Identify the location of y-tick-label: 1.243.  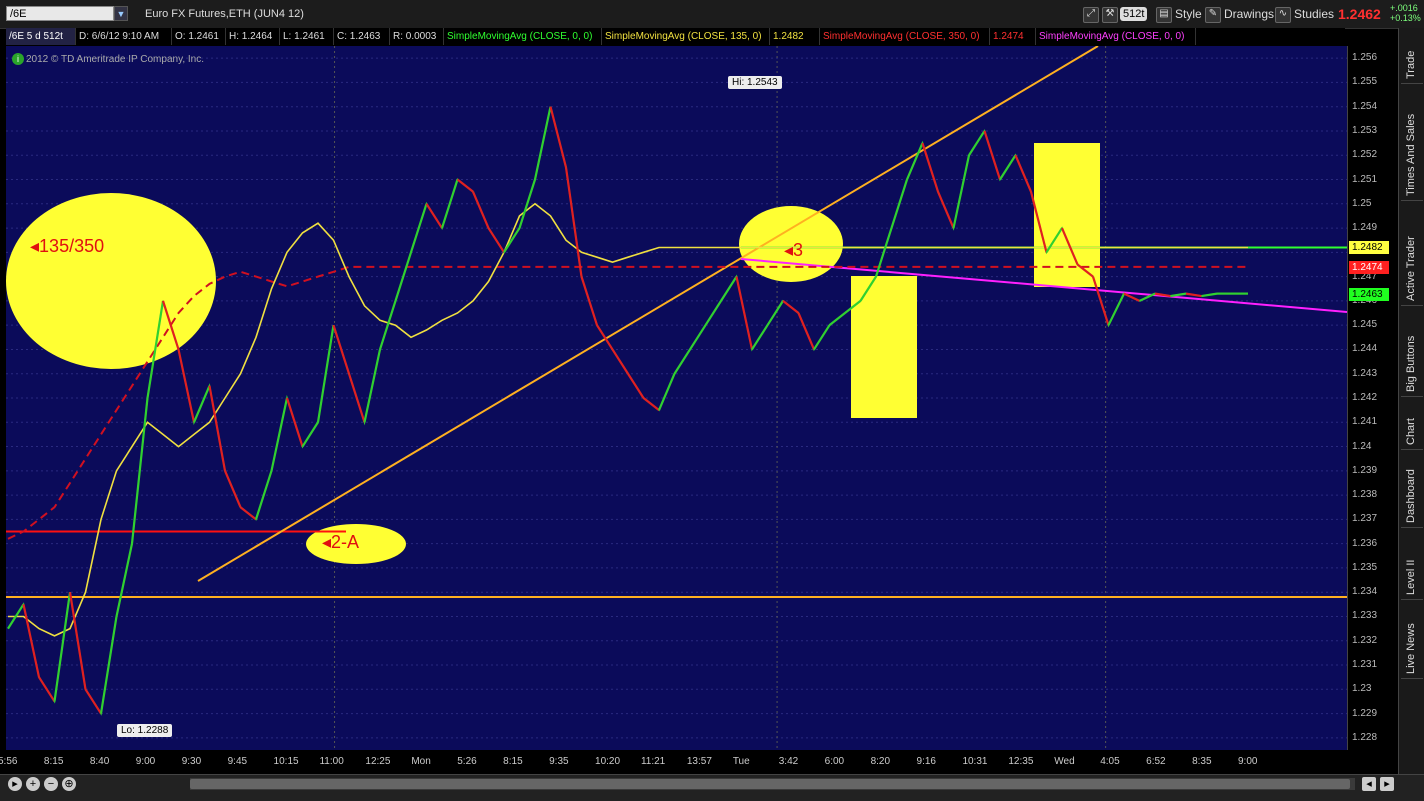
(1365, 373).